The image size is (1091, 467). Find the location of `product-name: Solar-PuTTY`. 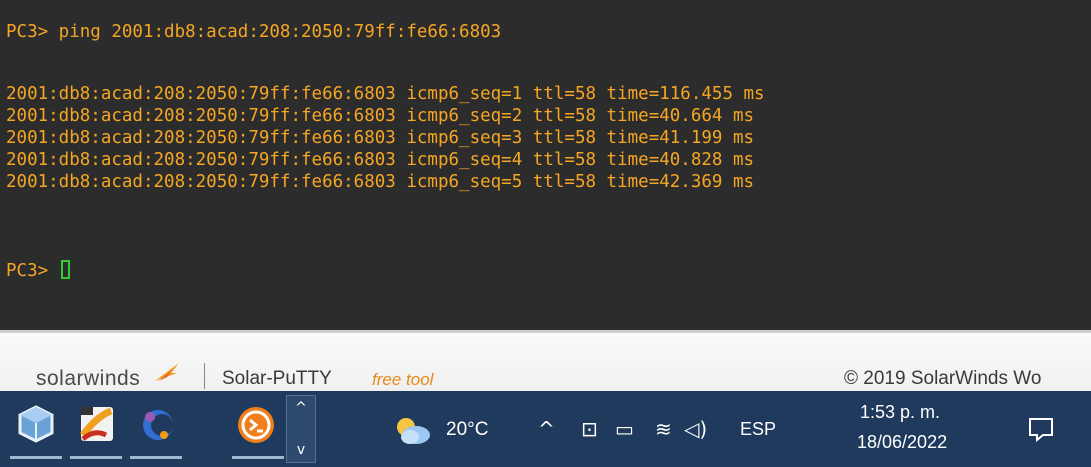

product-name: Solar-PuTTY is located at coordinates (277, 378).